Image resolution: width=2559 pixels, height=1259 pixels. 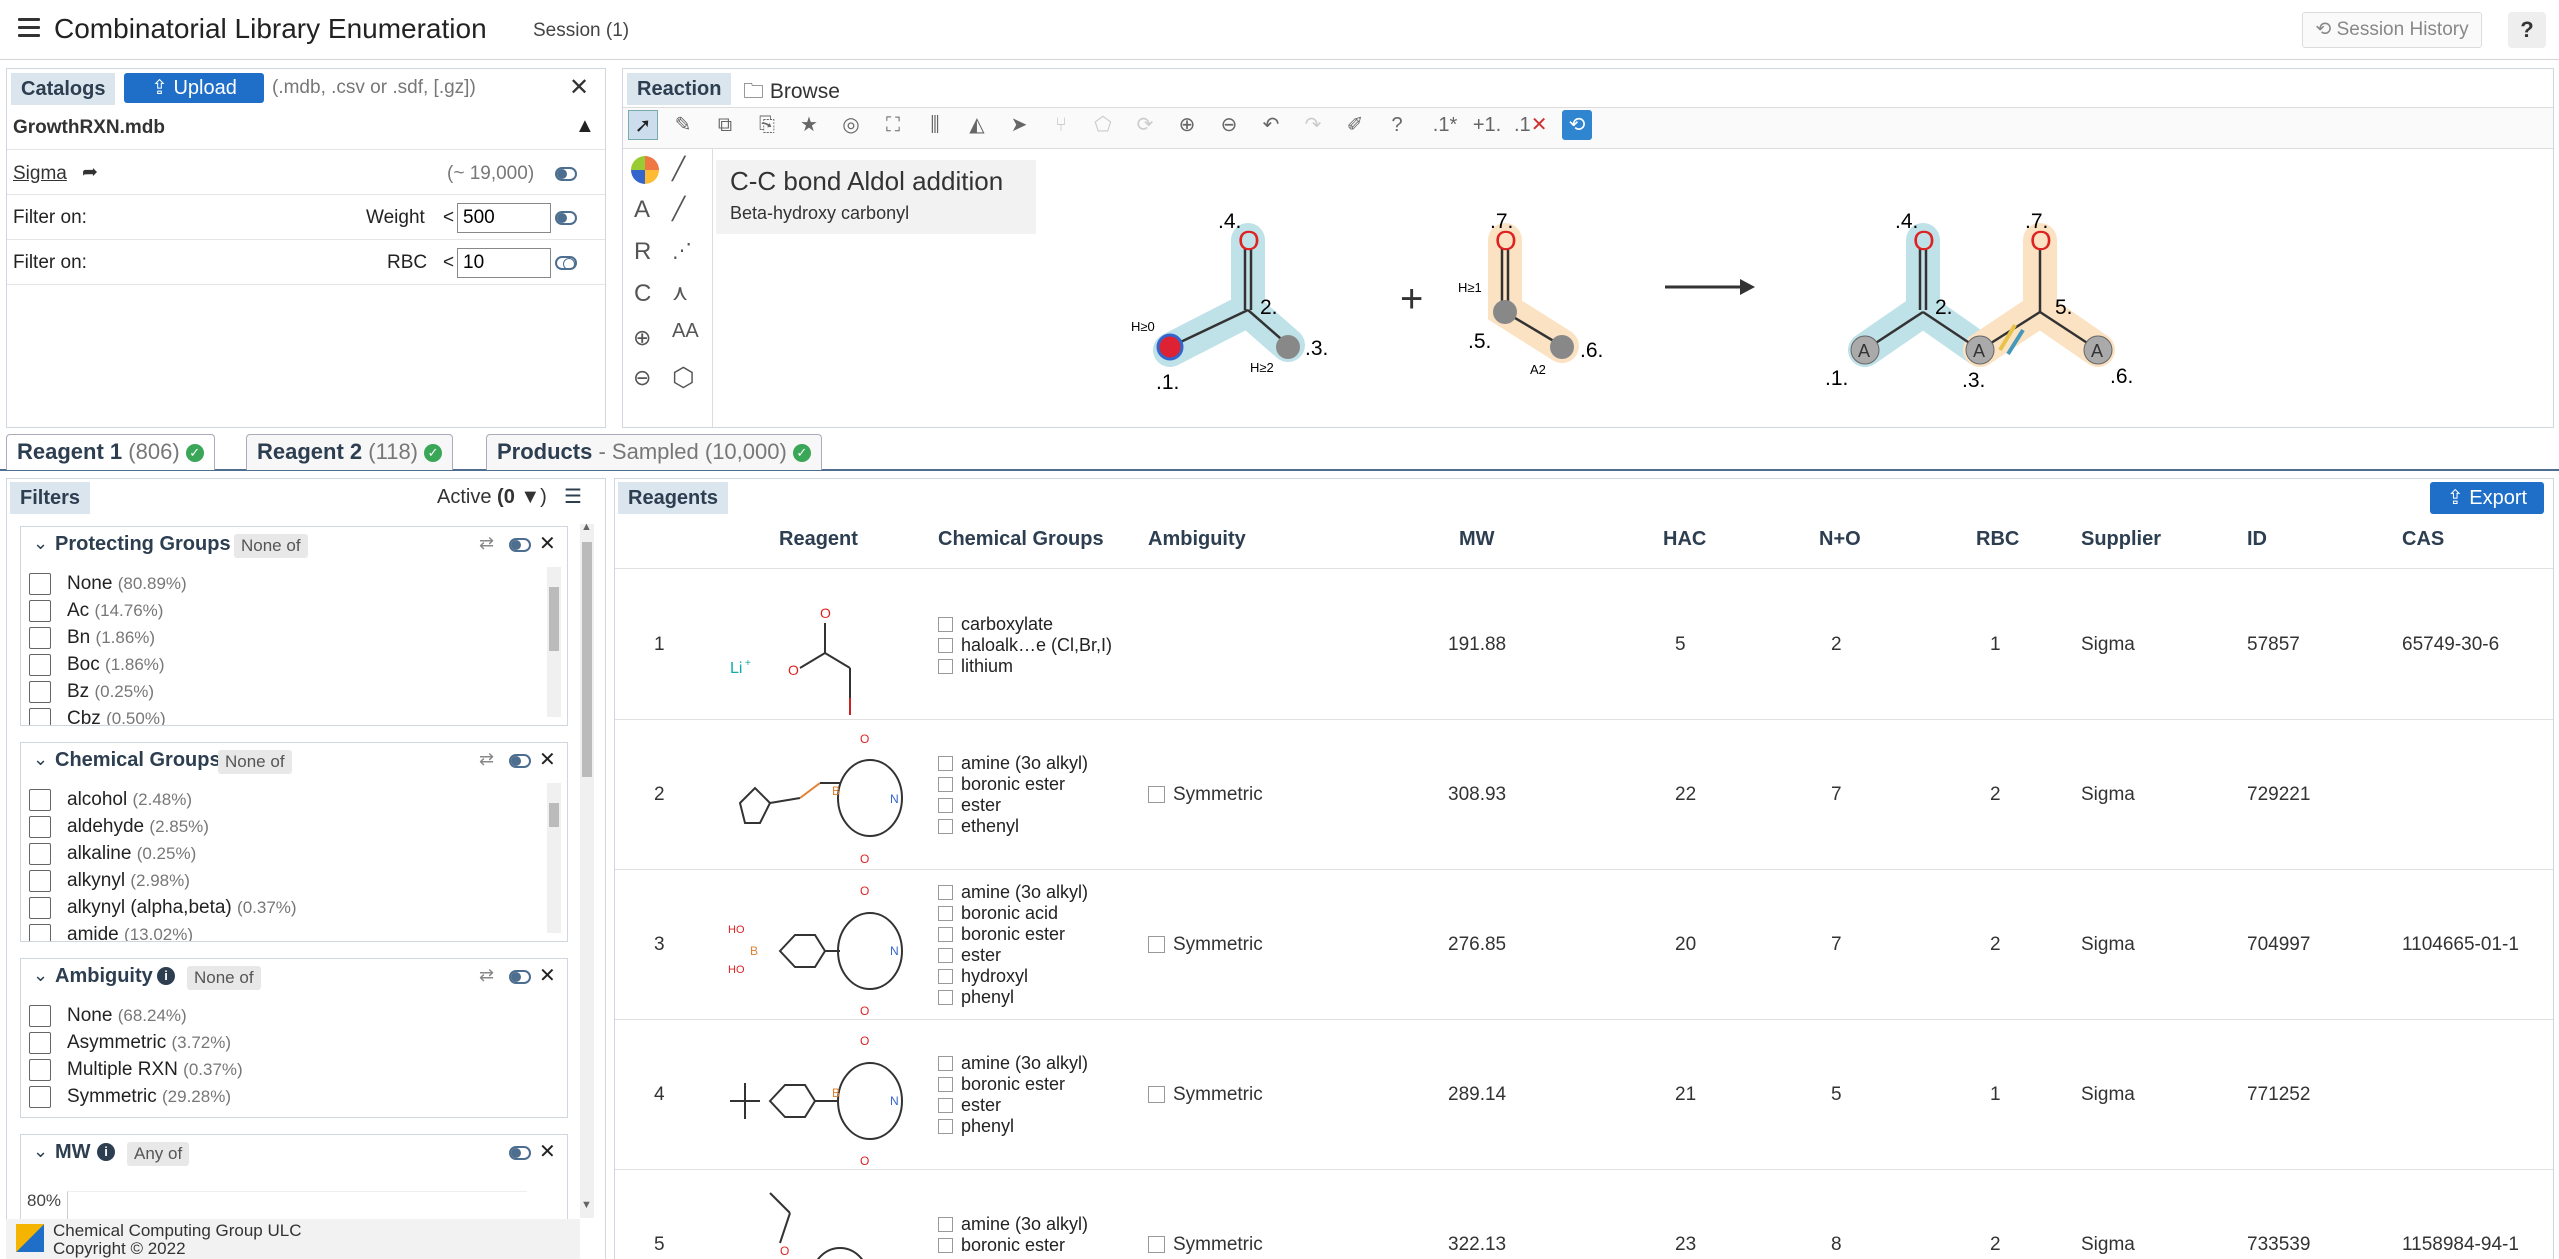 I want to click on cell-cas: 1104665-01-1, so click(x=2460, y=944).